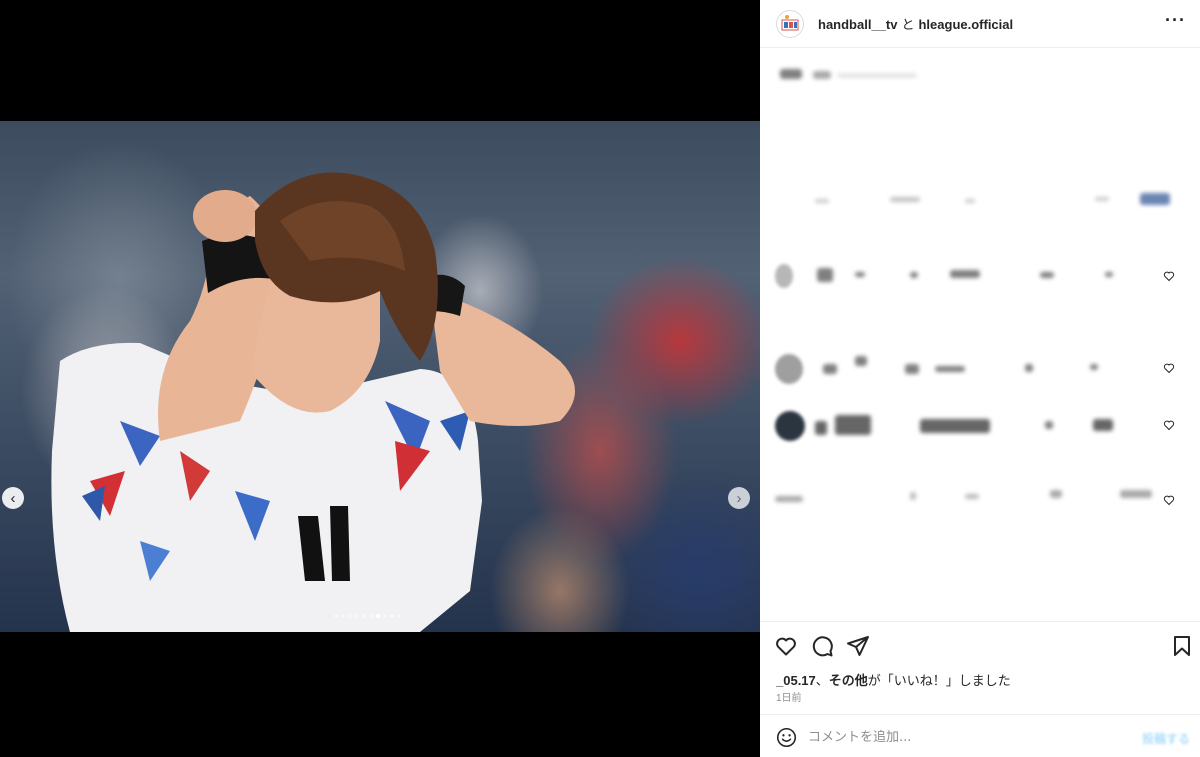 Image resolution: width=1200 pixels, height=757 pixels. What do you see at coordinates (968, 737) in the screenshot?
I see `comment-input` at bounding box center [968, 737].